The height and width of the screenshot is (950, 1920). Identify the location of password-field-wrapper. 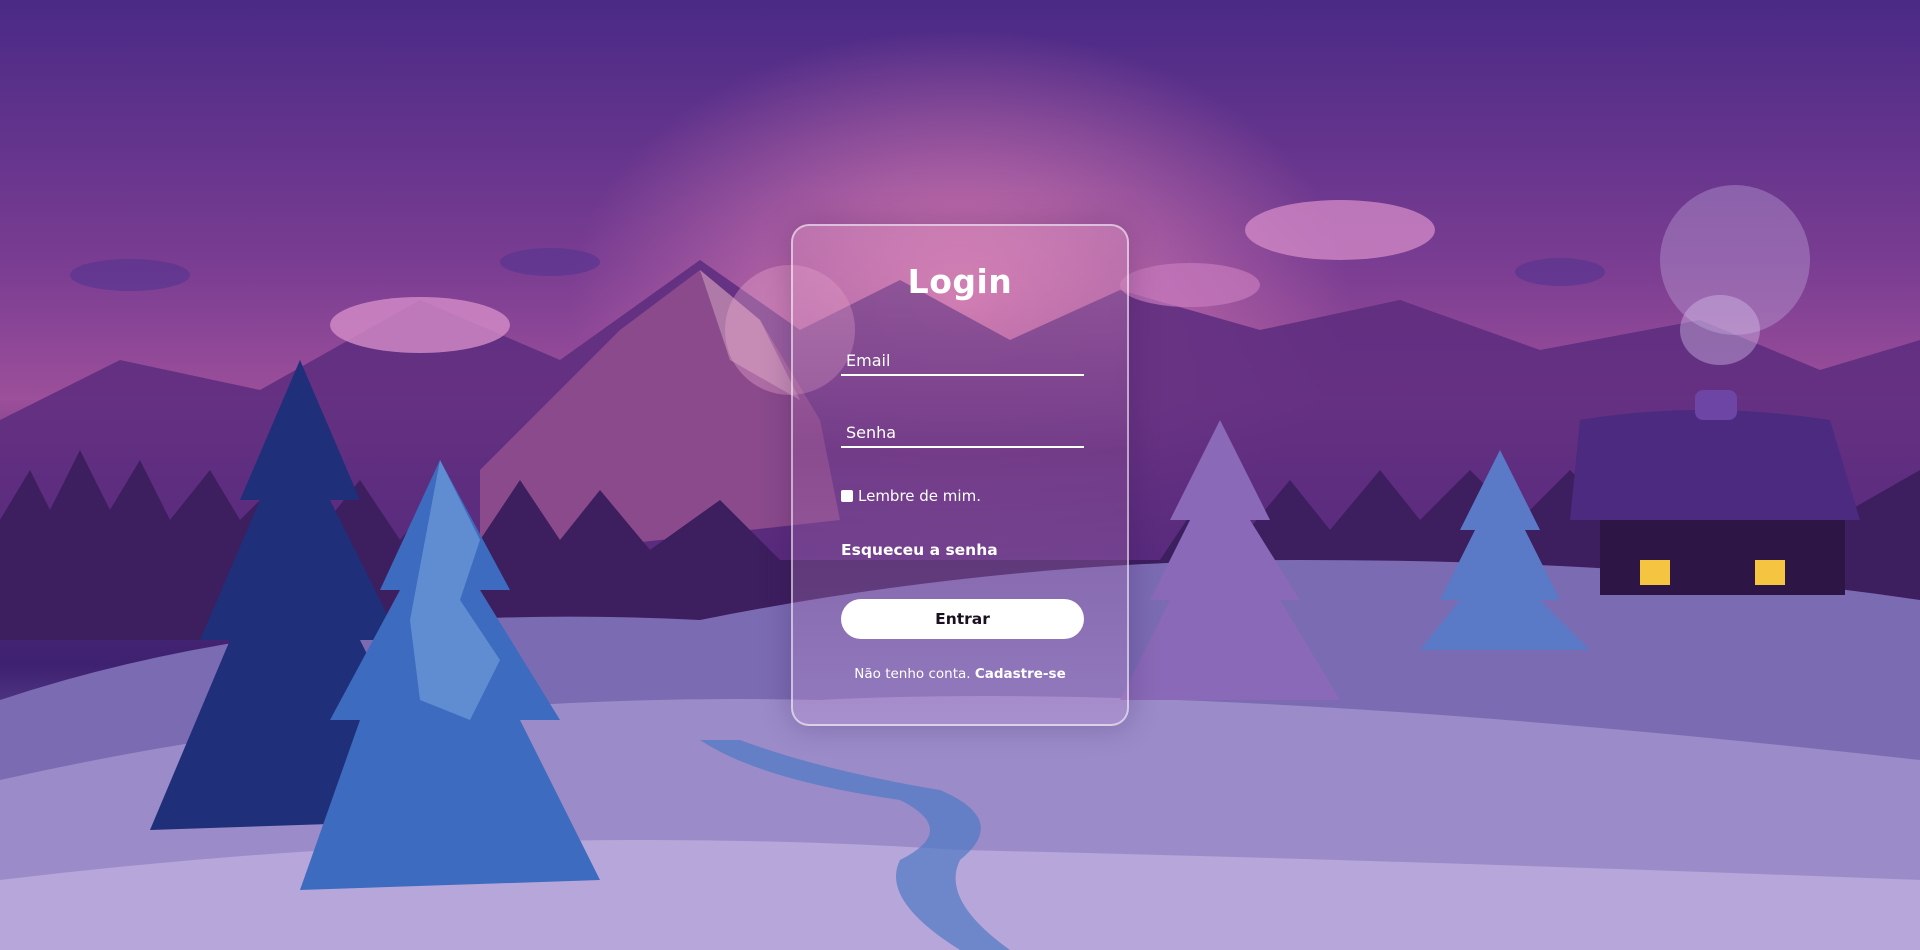
(962, 427).